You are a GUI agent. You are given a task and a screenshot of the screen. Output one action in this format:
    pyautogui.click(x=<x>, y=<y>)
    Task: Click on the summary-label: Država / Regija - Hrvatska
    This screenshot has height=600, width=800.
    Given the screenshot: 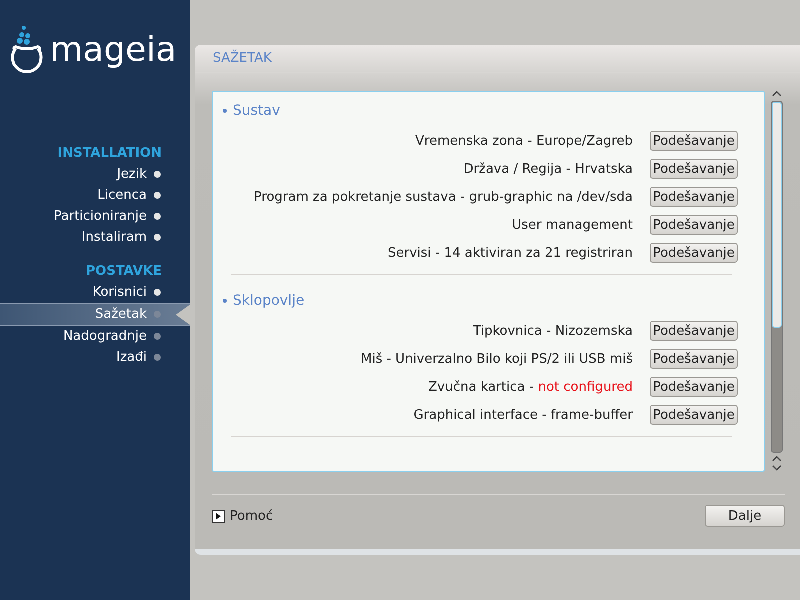 What is the action you would take?
    pyautogui.click(x=548, y=169)
    